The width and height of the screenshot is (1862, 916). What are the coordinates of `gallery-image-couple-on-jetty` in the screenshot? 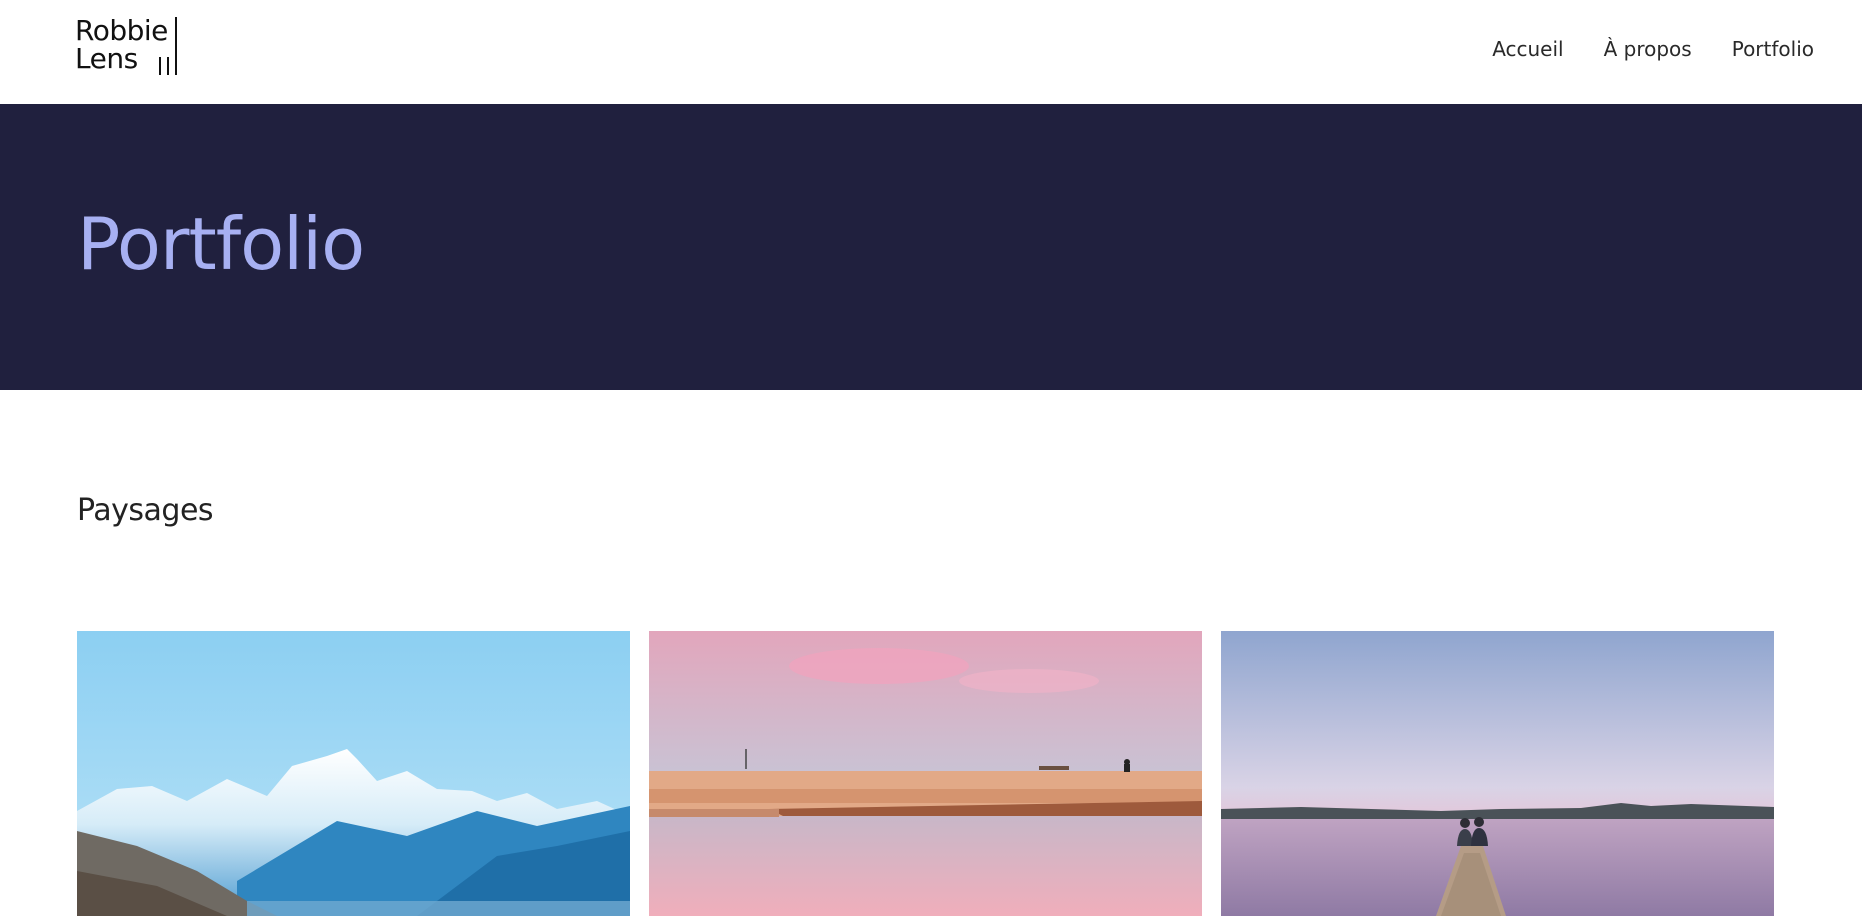 It's located at (1497, 773).